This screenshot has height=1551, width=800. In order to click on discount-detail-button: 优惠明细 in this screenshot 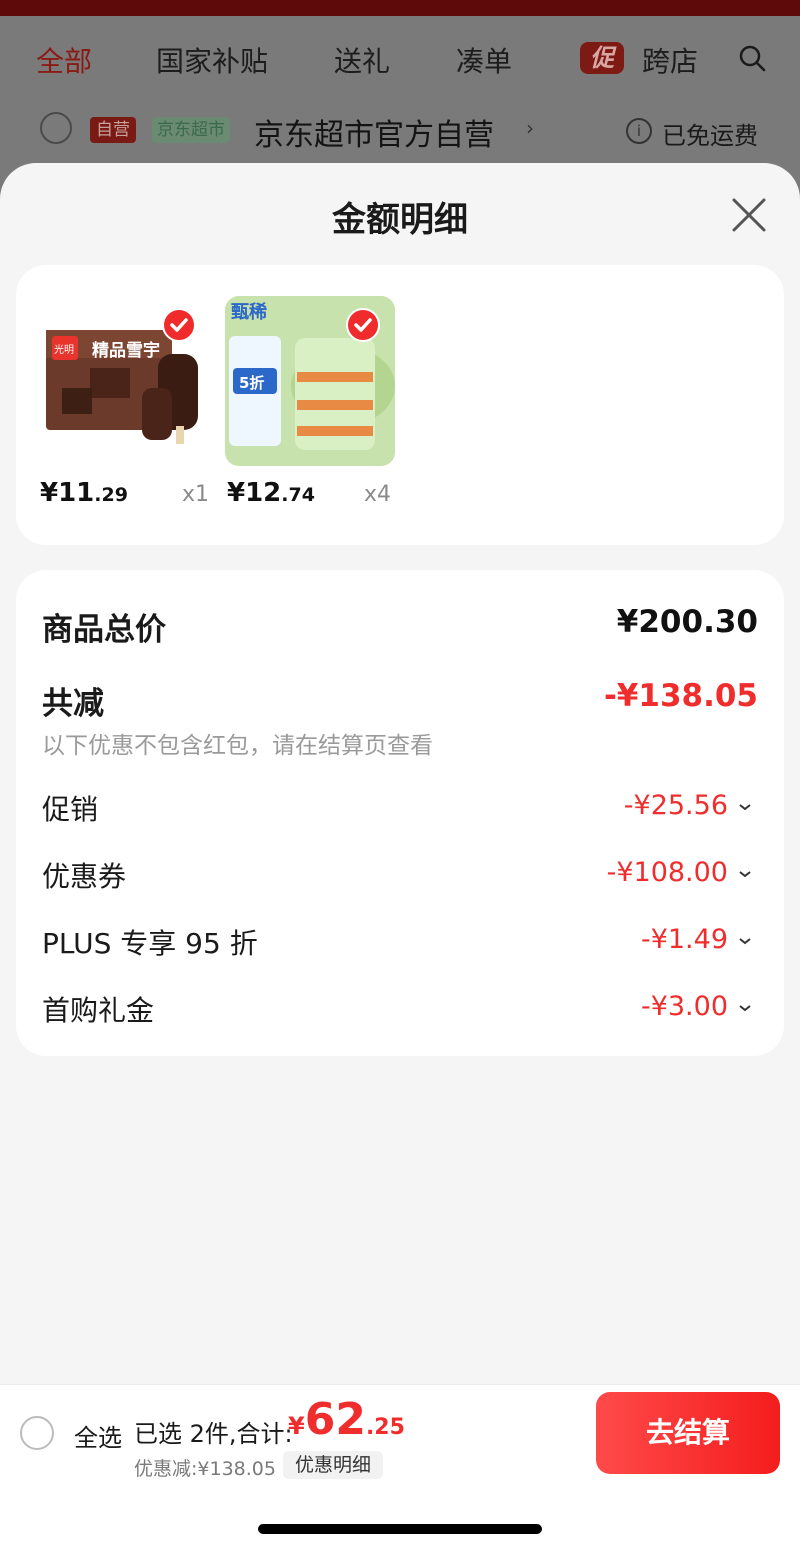, I will do `click(333, 1465)`.